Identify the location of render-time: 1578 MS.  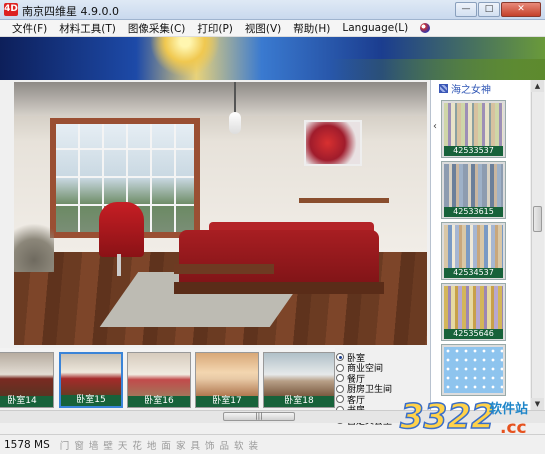
(27, 444).